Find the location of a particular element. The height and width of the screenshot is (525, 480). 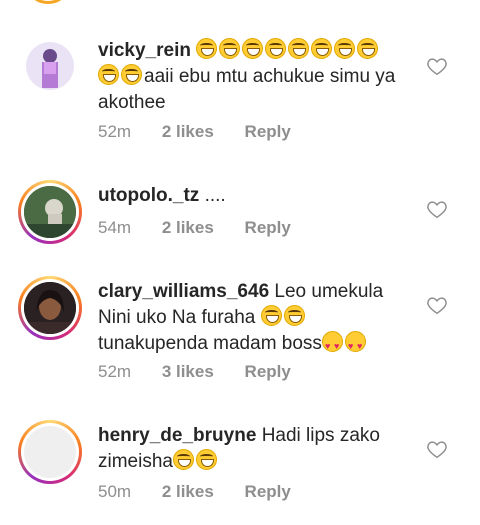

comment-body-continued: tunakupenda madam boss is located at coordinates (210, 343).